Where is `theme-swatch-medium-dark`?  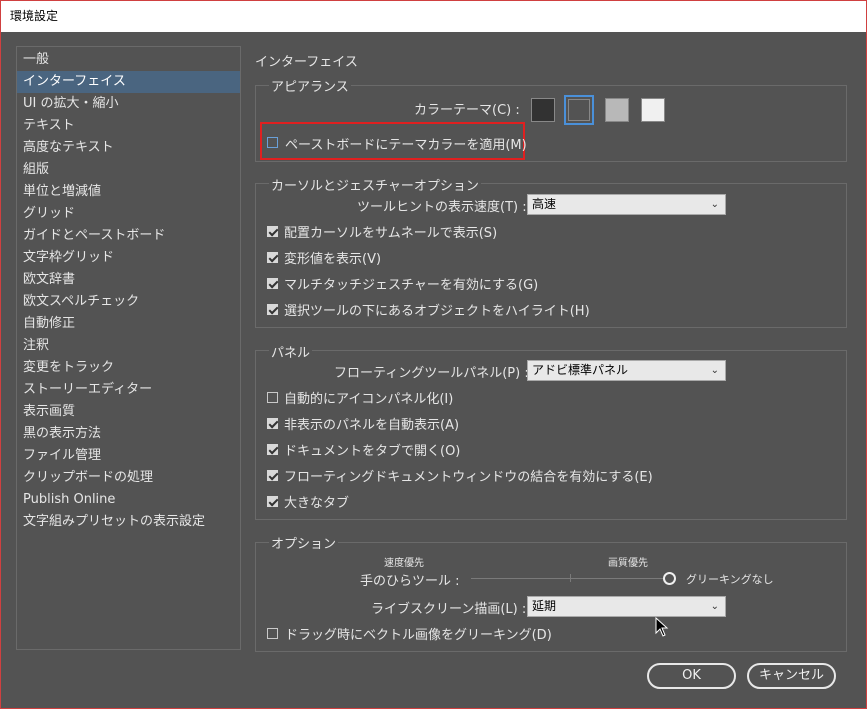 theme-swatch-medium-dark is located at coordinates (579, 110).